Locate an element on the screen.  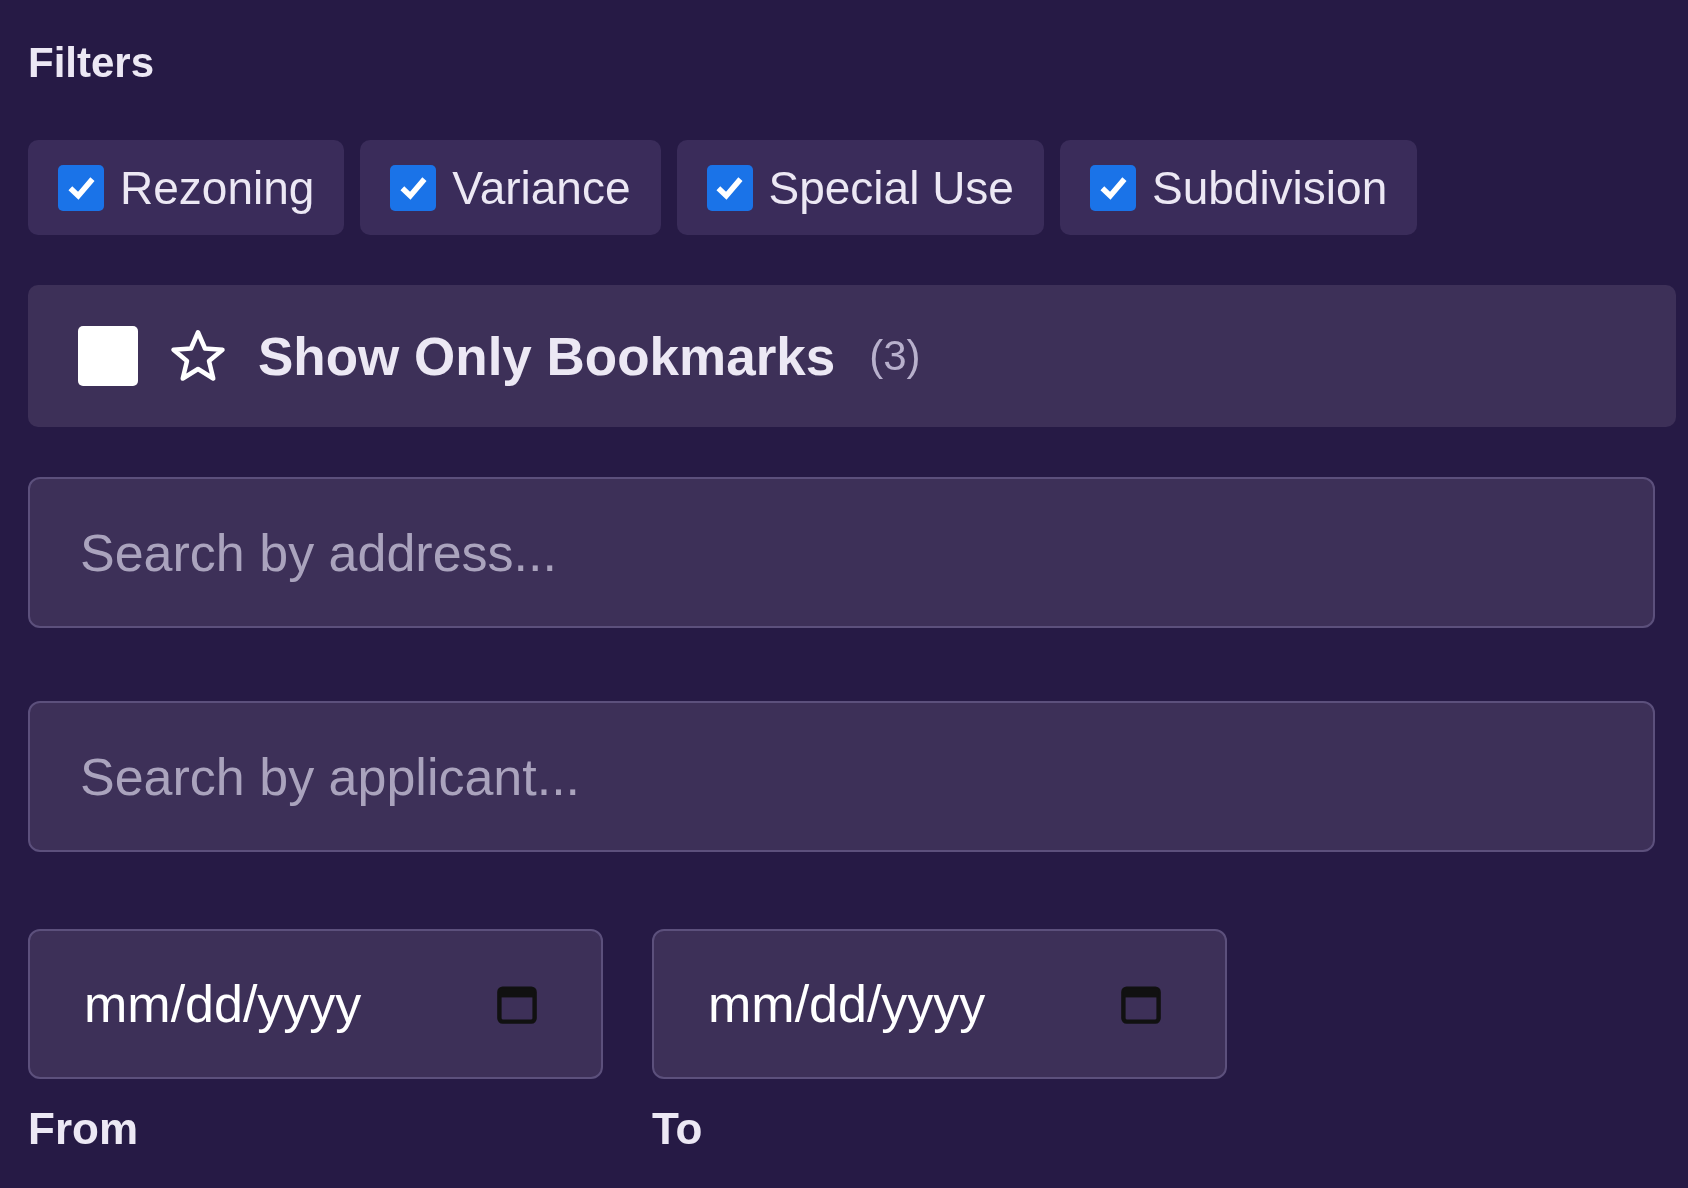
bookmarks-label: Show Only Bookmarks is located at coordinates (547, 356).